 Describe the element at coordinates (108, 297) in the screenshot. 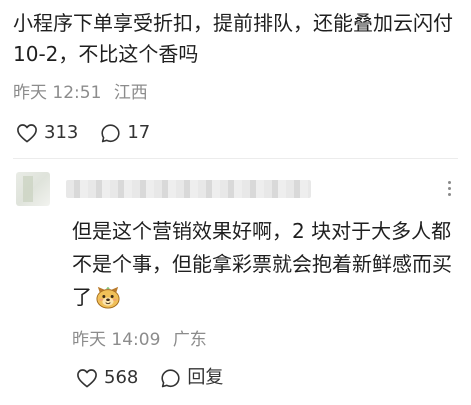

I see `dog-face-emoji` at that location.